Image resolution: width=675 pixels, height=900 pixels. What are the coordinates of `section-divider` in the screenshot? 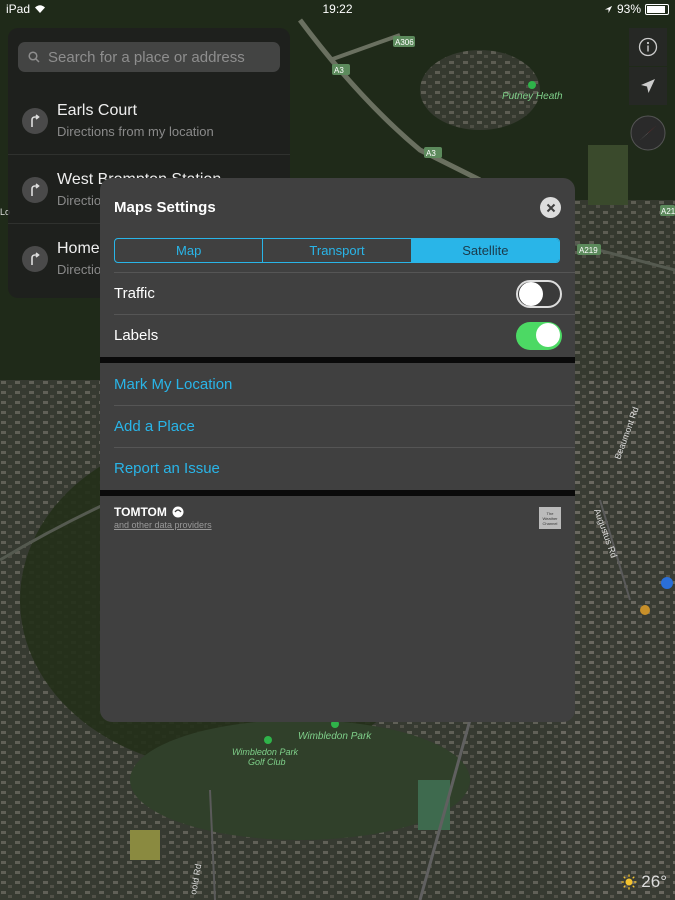 It's located at (337, 493).